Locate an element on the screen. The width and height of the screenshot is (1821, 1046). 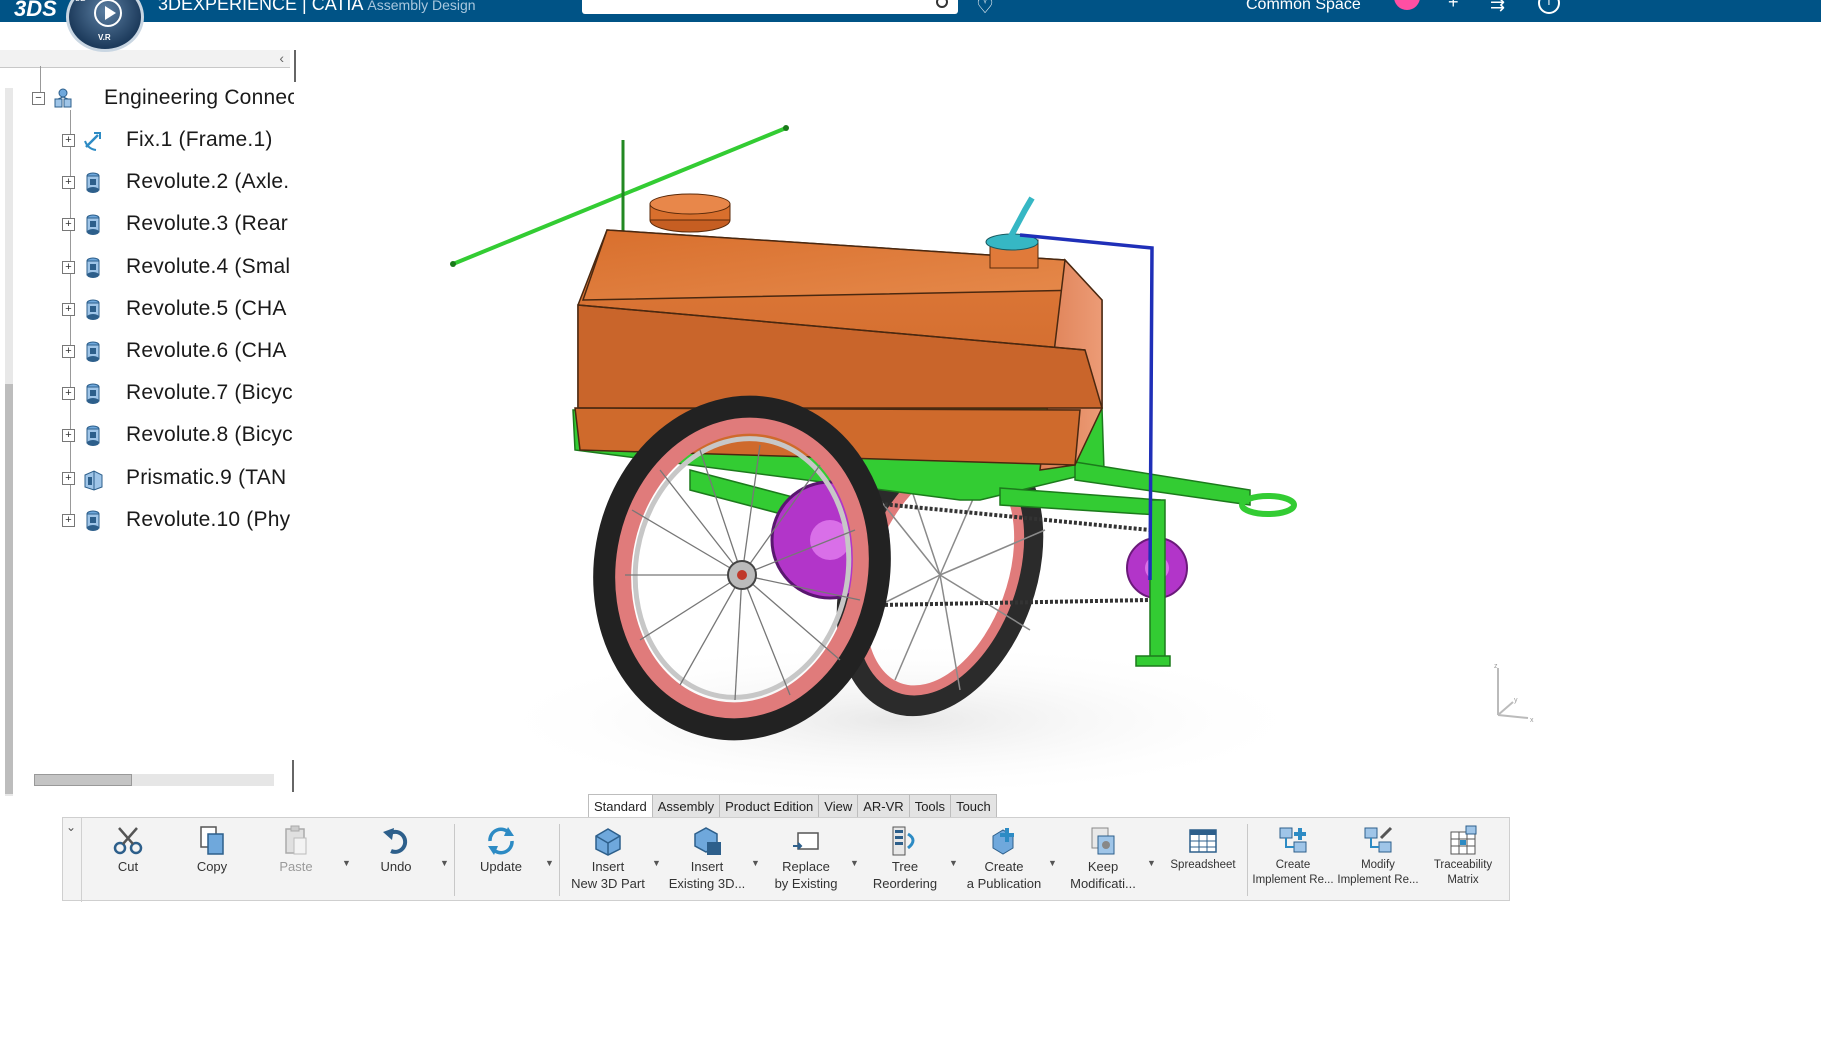
tree-node-item: + Fix.1 (Frame.1) is located at coordinates (178, 141).